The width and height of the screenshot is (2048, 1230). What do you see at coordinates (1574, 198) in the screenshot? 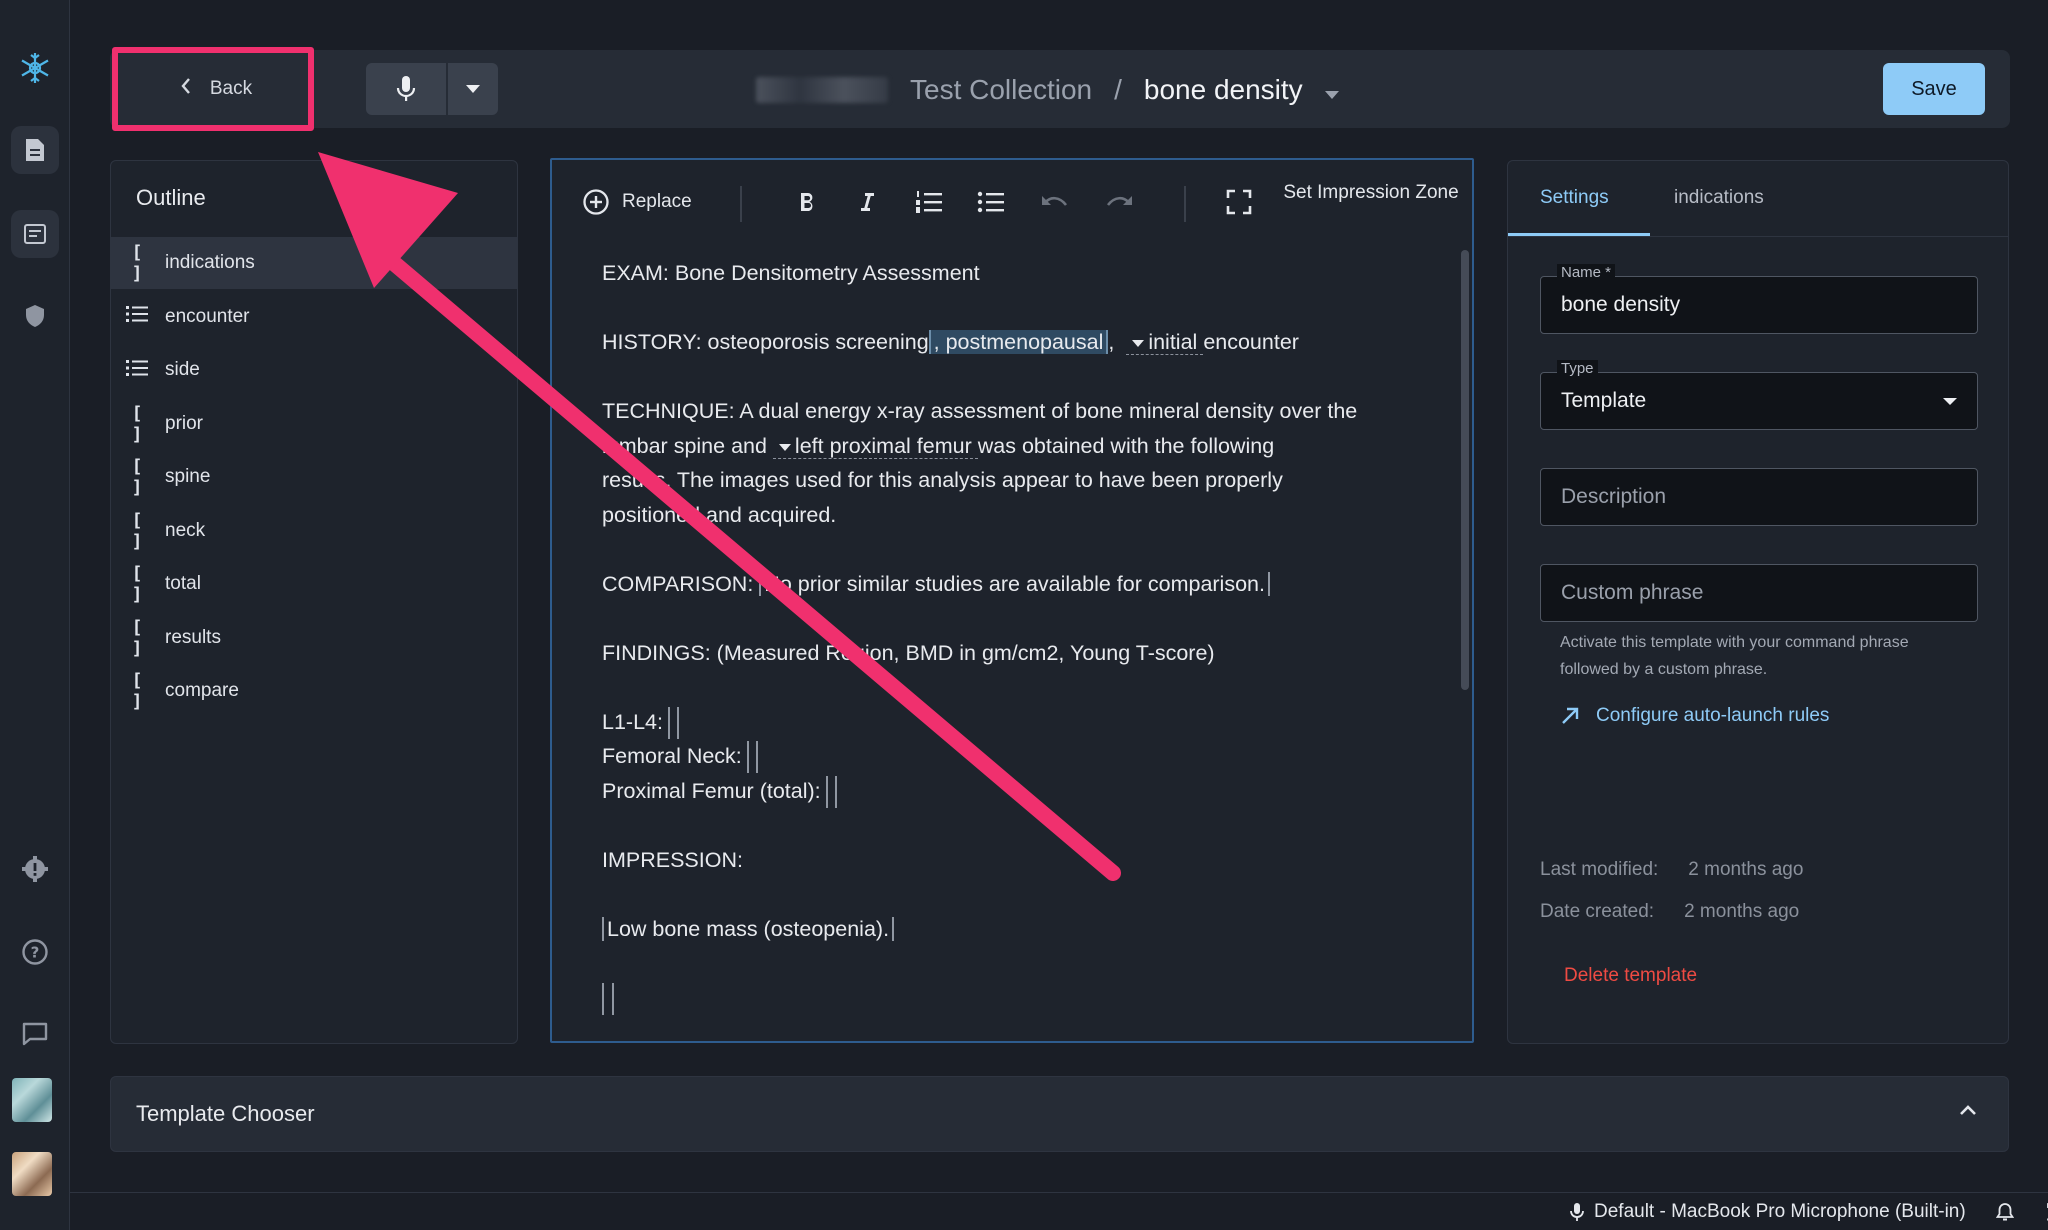
I see `tab-settings: Settings` at bounding box center [1574, 198].